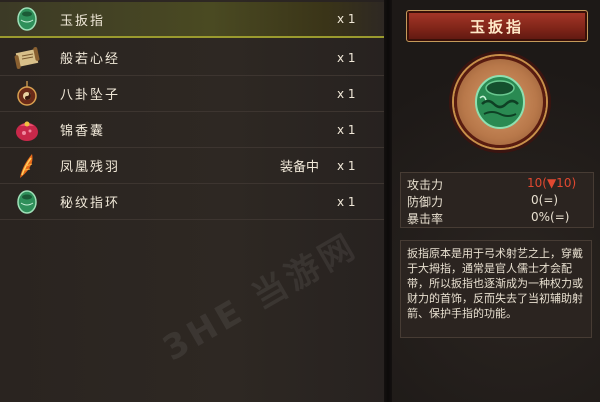 This screenshot has height=402, width=600. Describe the element at coordinates (27, 58) in the screenshot. I see `scroll-icon` at that location.